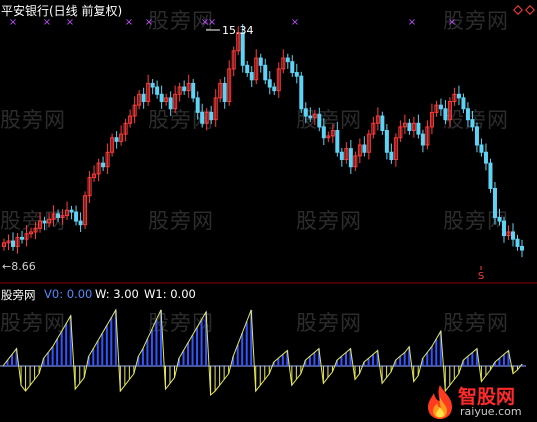  What do you see at coordinates (62, 11) in the screenshot?
I see `chart-title: 平安银行(日线 前复权)` at bounding box center [62, 11].